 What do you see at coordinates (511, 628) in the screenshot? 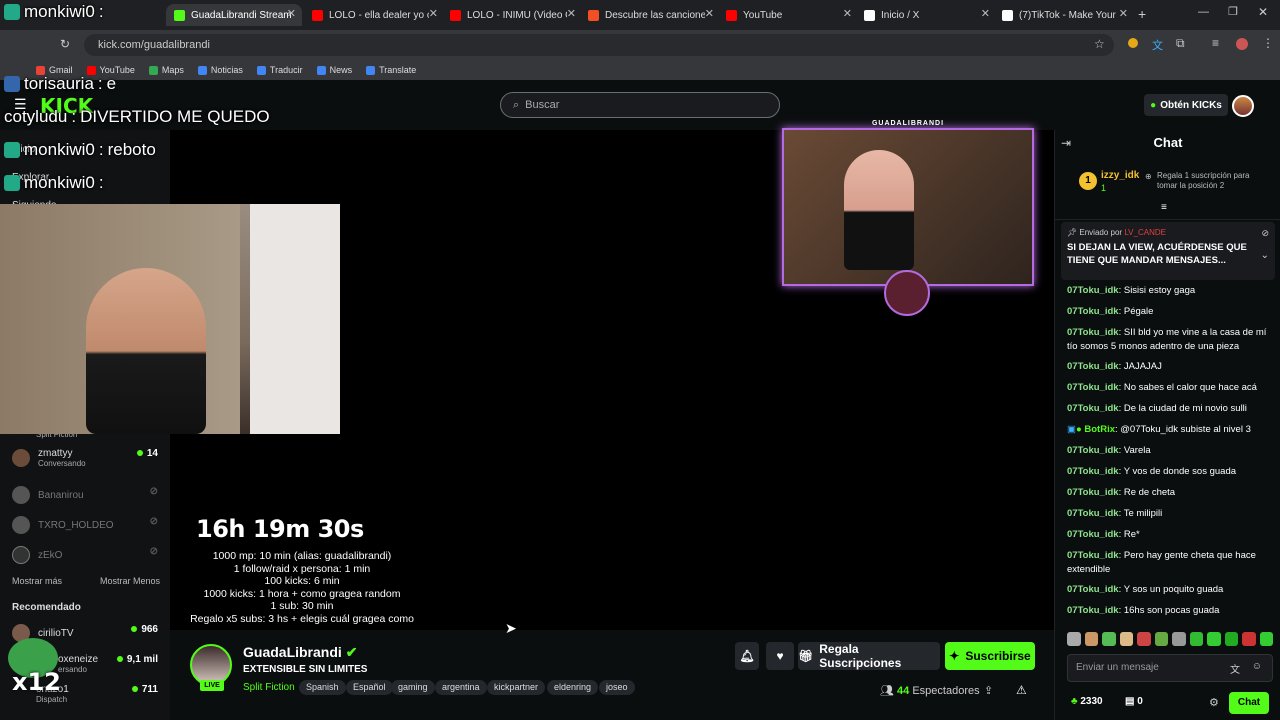
I see `mouse-cursor-icon: ➤` at bounding box center [511, 628].